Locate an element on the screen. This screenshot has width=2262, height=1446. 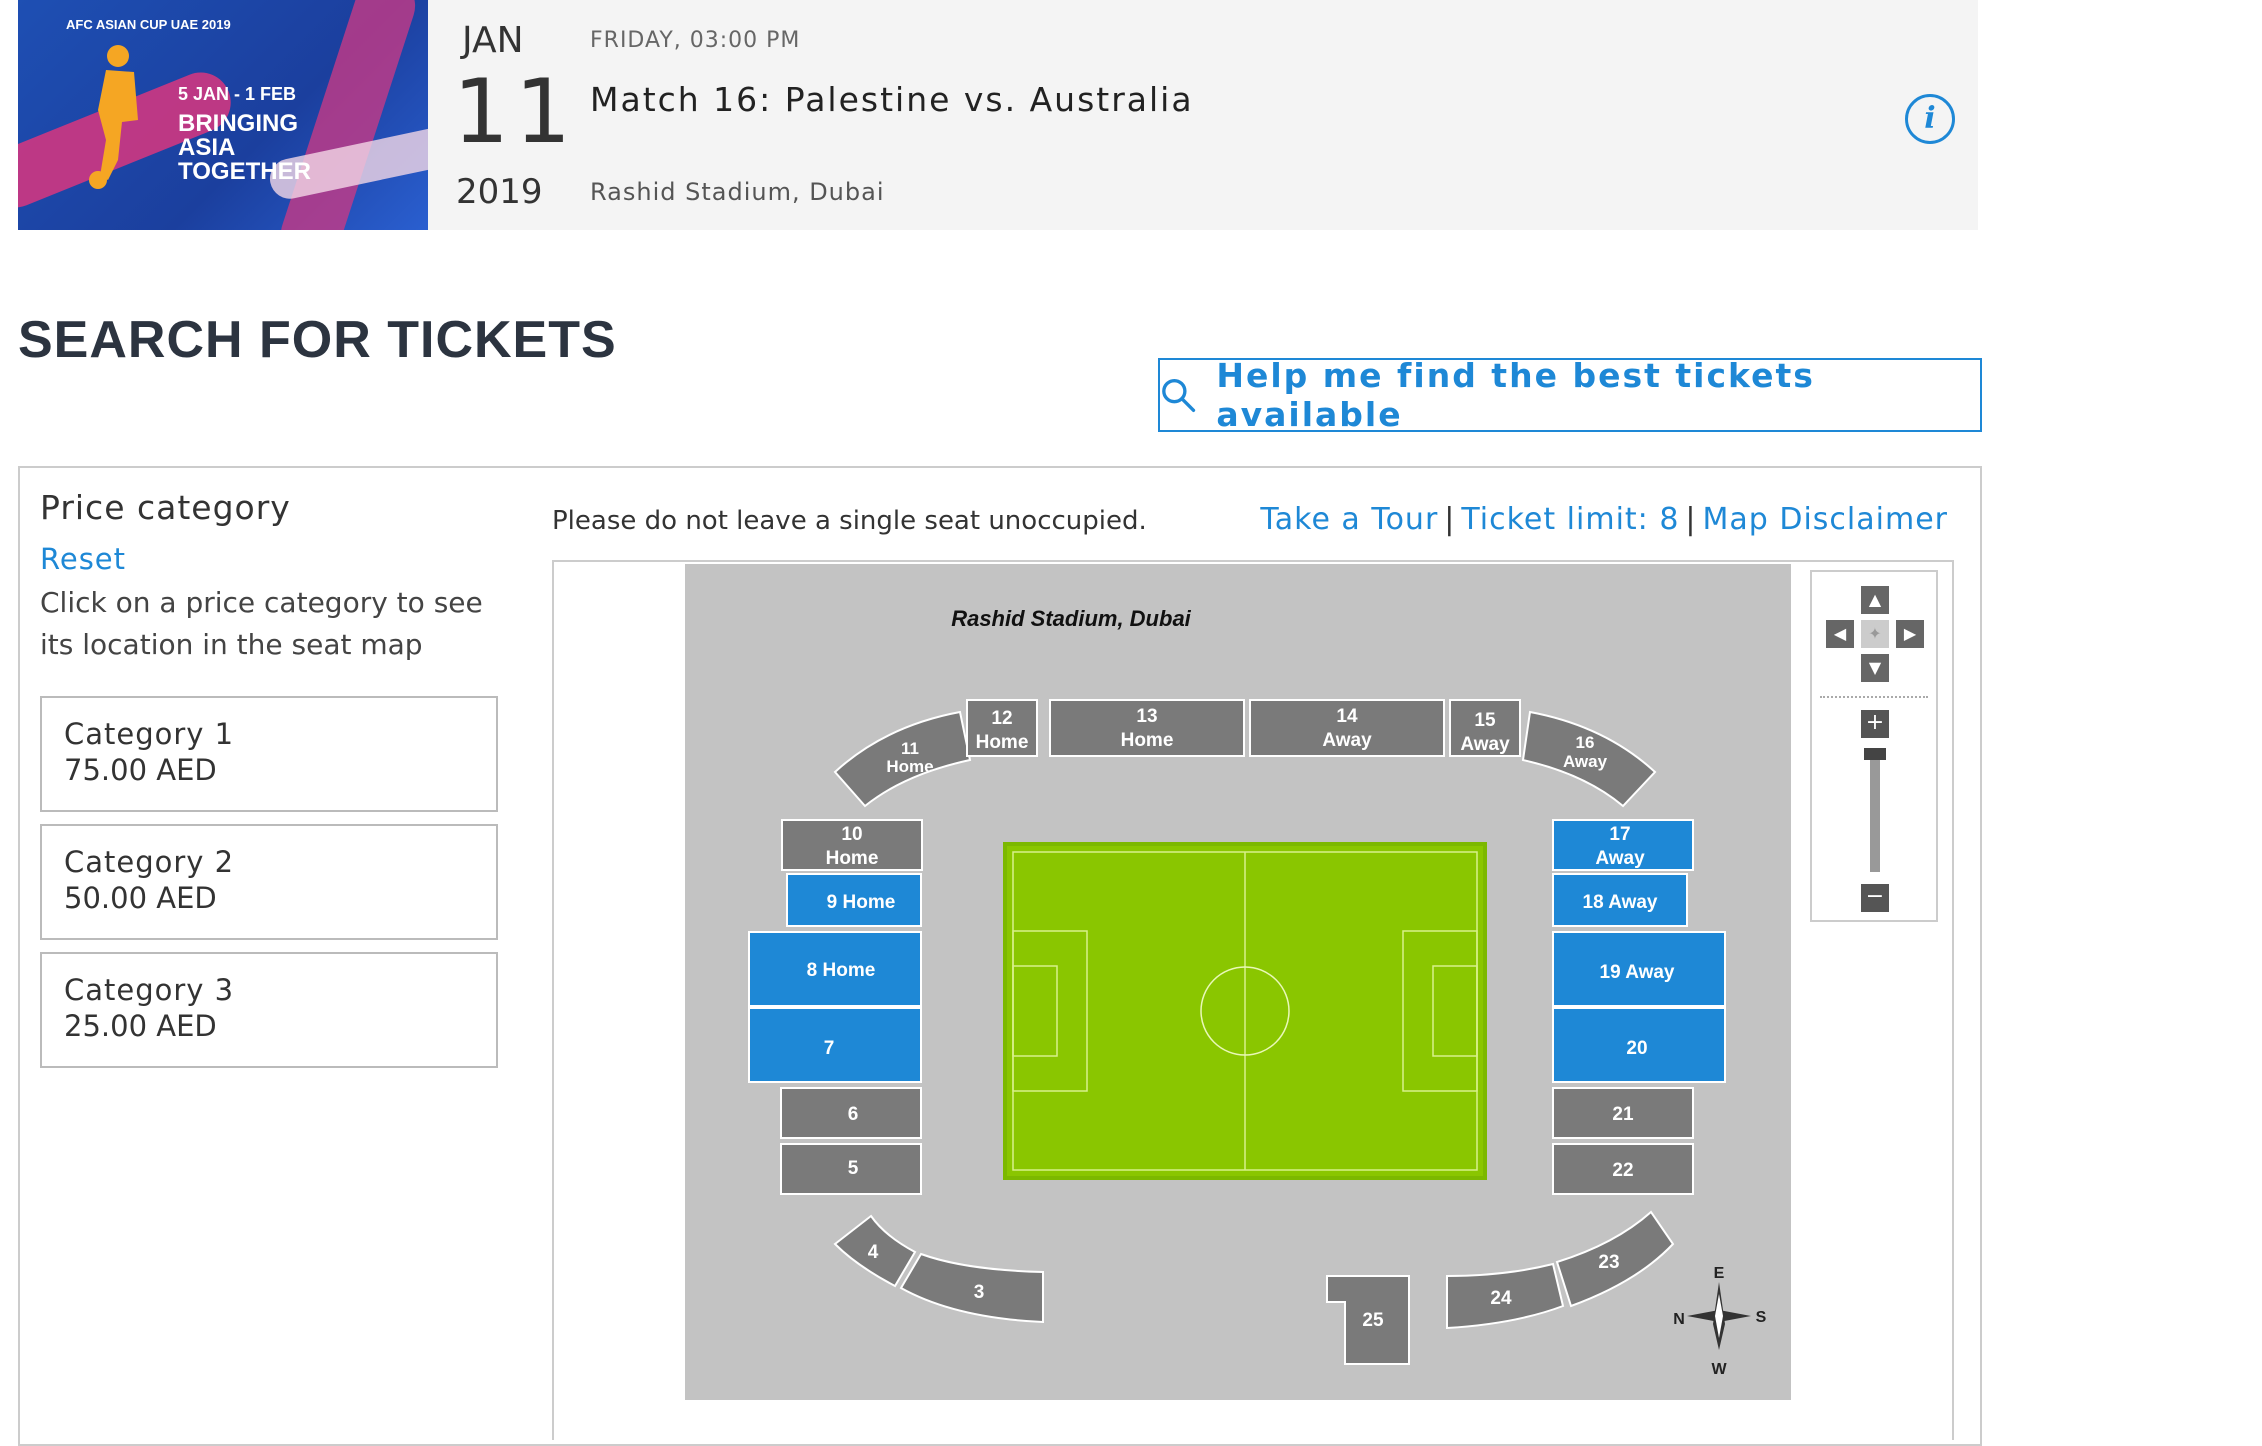
section-25: 25 is located at coordinates (1368, 1320).